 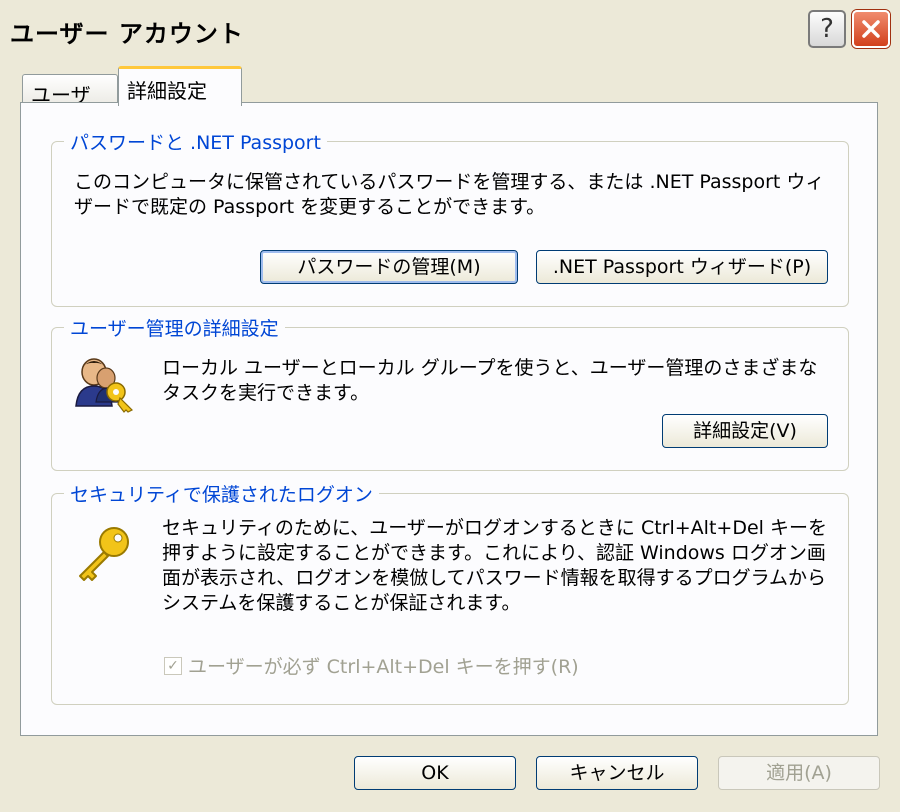 I want to click on close-icon, so click(x=871, y=29).